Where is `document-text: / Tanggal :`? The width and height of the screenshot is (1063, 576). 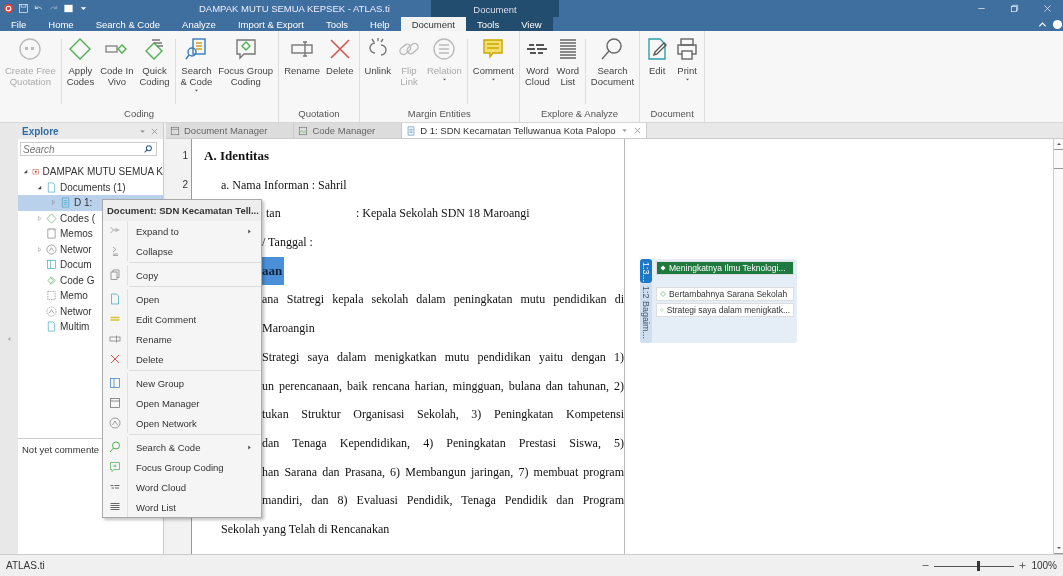
document-text: / Tanggal : is located at coordinates (287, 243).